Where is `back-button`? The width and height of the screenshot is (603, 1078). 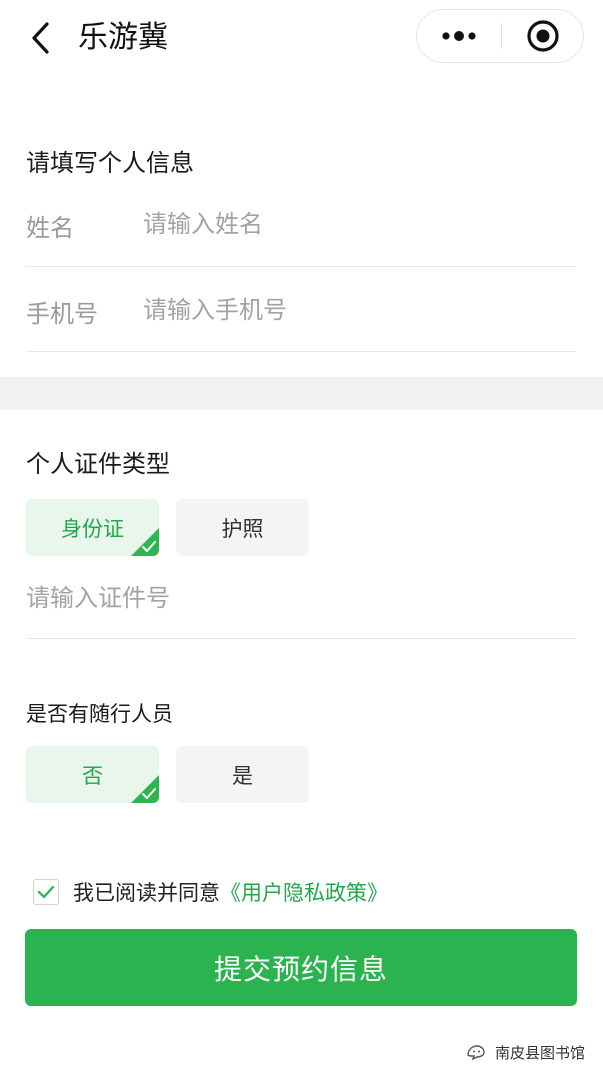
back-button is located at coordinates (40, 38).